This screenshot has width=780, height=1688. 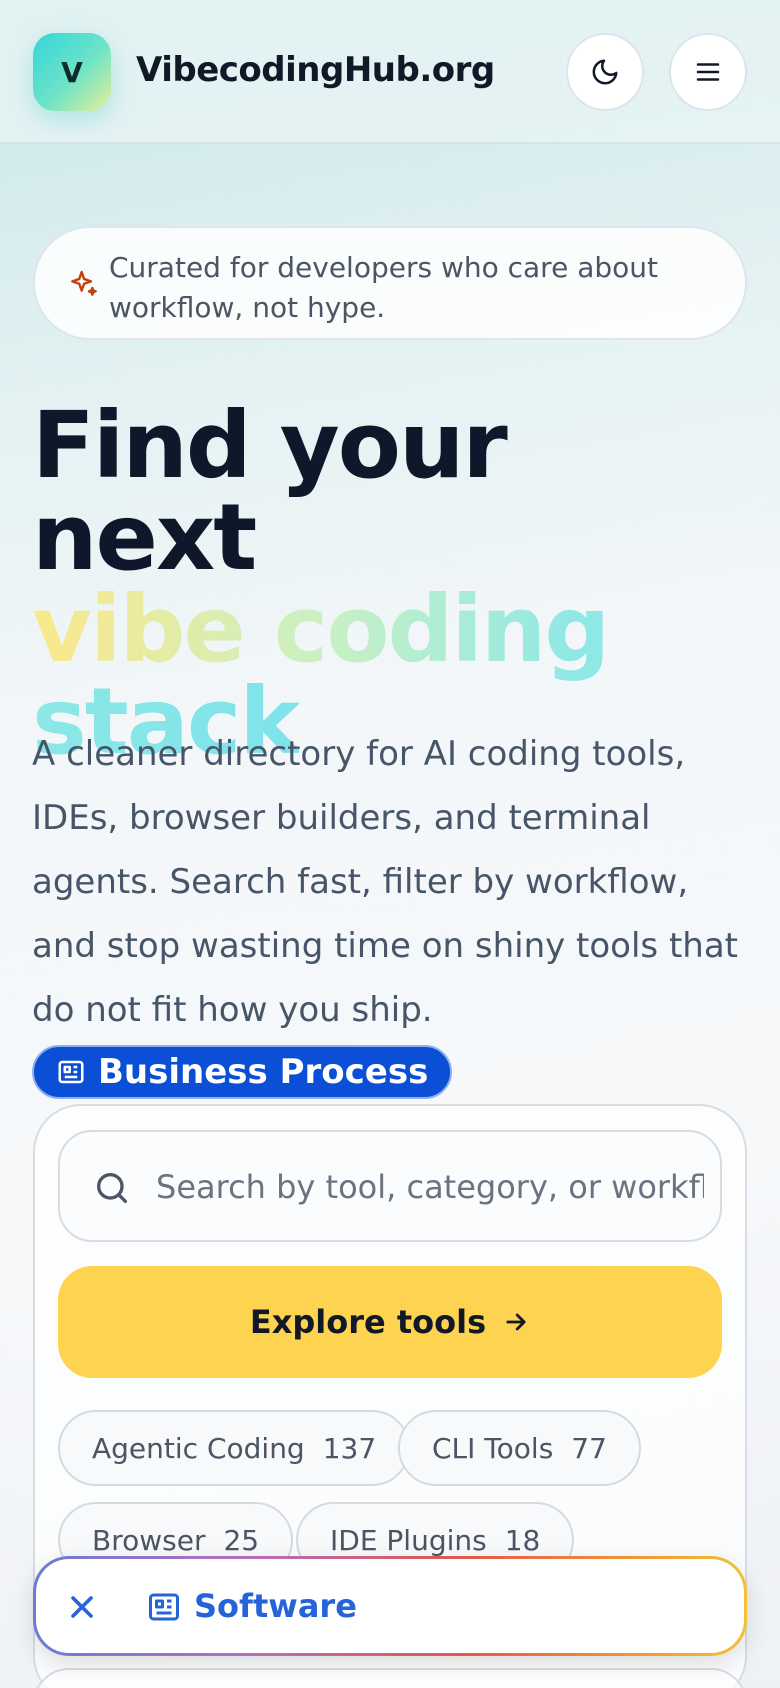 What do you see at coordinates (390, 1678) in the screenshot?
I see `next-section-card` at bounding box center [390, 1678].